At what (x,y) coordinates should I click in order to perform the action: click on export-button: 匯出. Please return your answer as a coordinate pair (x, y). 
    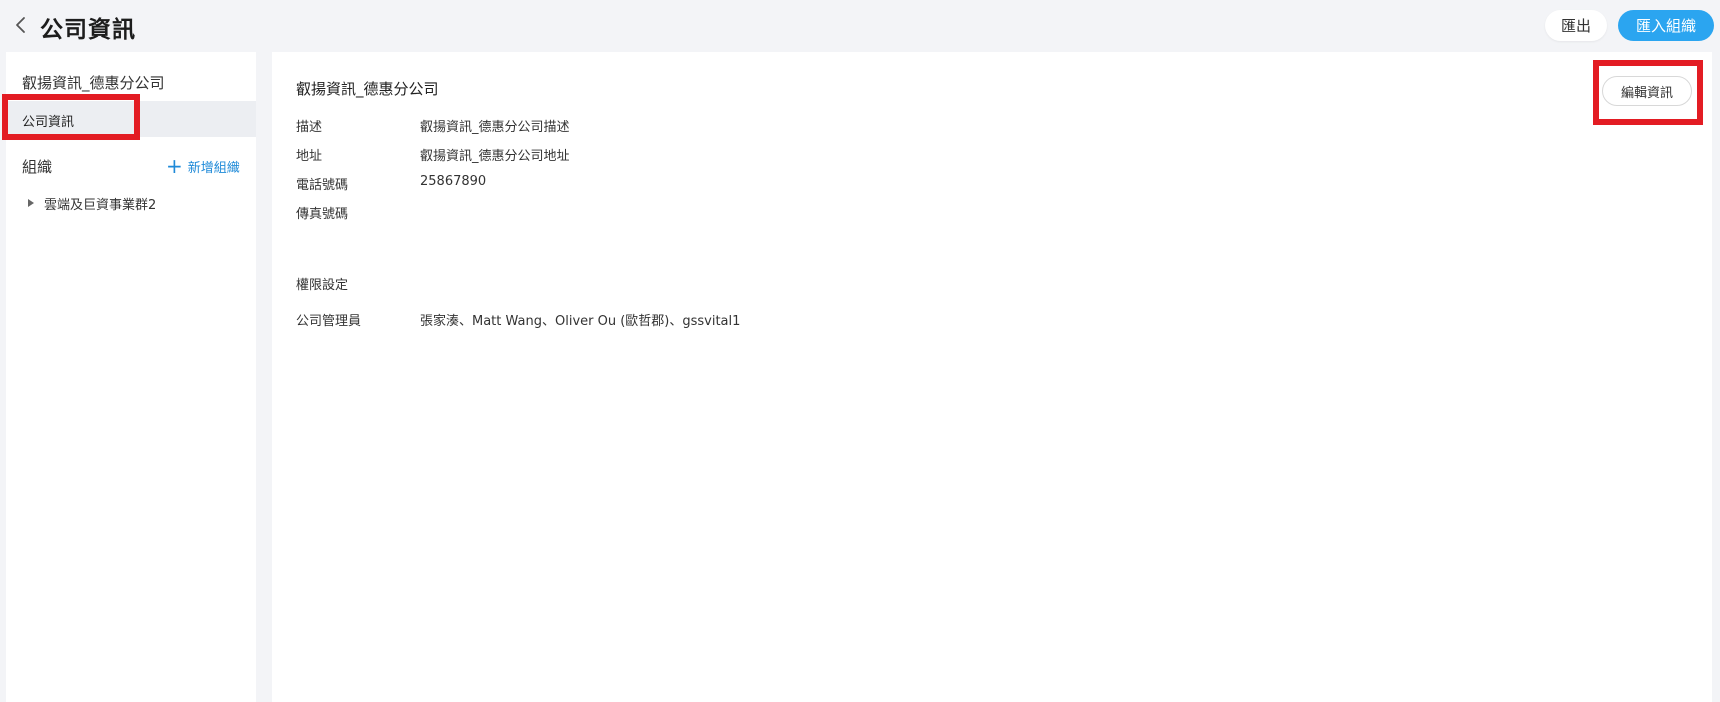
    Looking at the image, I should click on (1576, 25).